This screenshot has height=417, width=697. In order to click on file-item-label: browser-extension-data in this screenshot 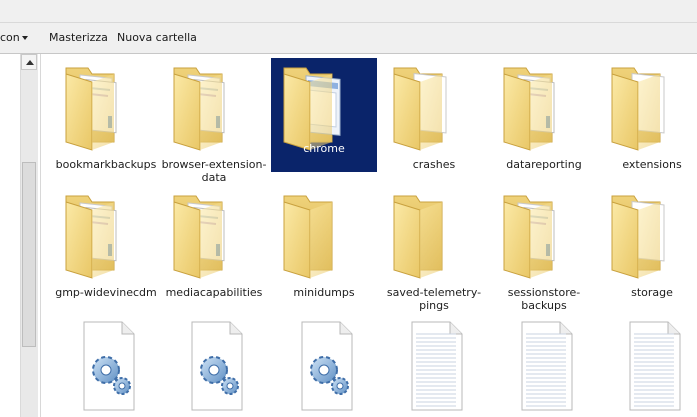, I will do `click(214, 171)`.